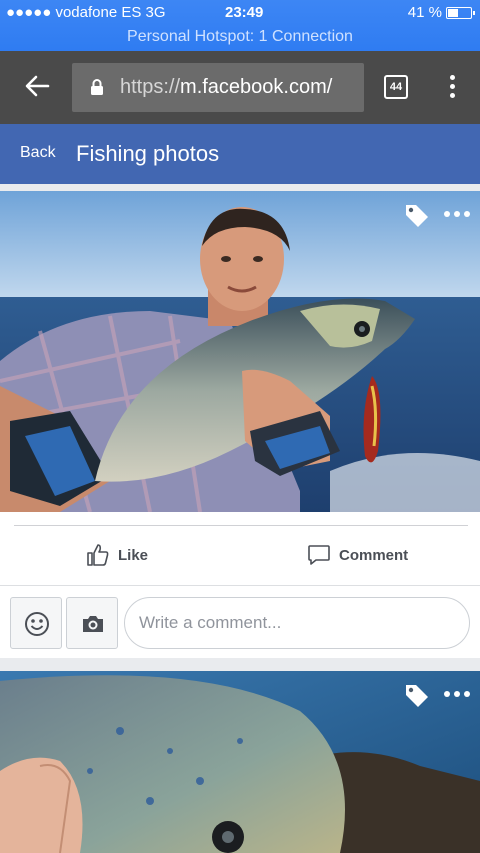  What do you see at coordinates (133, 555) in the screenshot?
I see `like-label: Like` at bounding box center [133, 555].